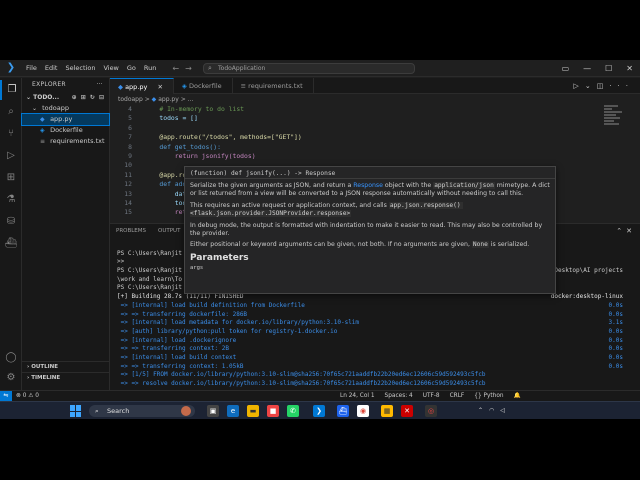  Describe the element at coordinates (368, 185) in the screenshot. I see `response-link: Response` at that location.